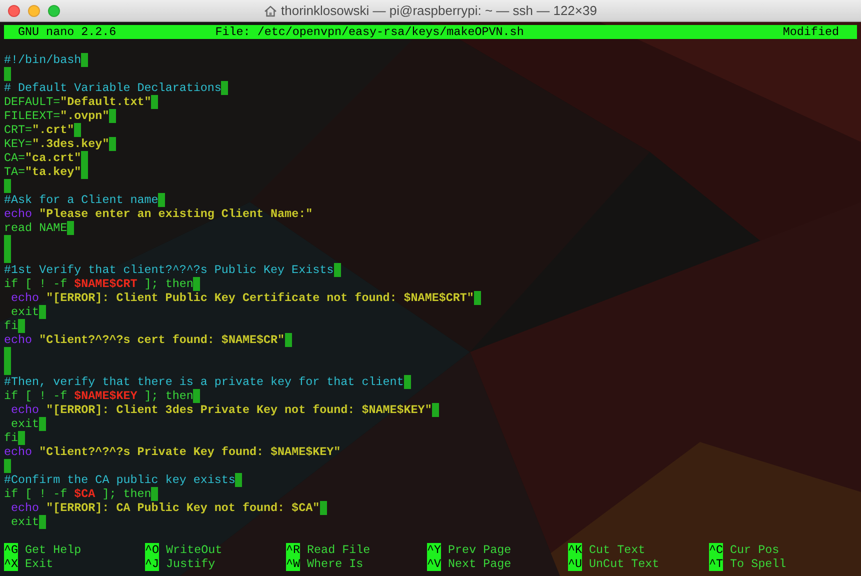 The height and width of the screenshot is (576, 861). What do you see at coordinates (754, 550) in the screenshot?
I see `shortcut-label: Cur Pos` at bounding box center [754, 550].